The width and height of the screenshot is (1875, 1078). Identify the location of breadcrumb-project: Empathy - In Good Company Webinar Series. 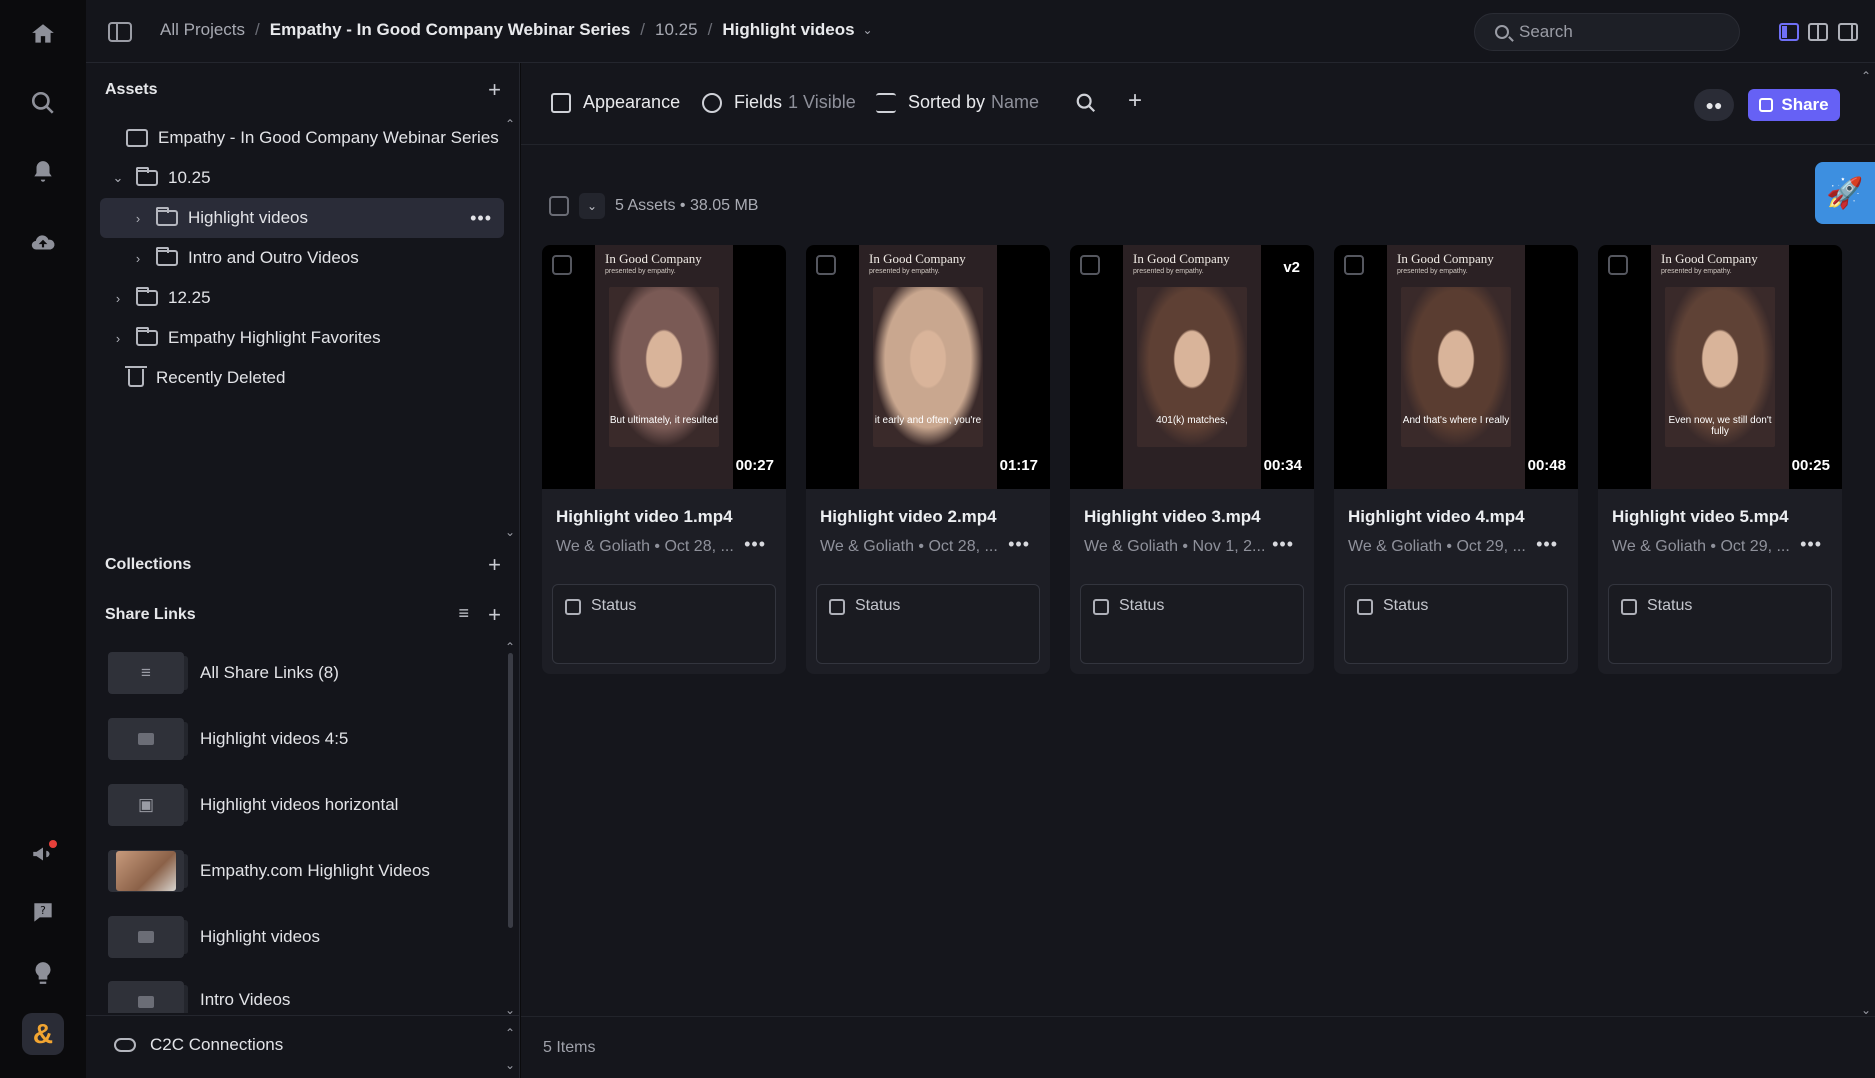
(450, 30).